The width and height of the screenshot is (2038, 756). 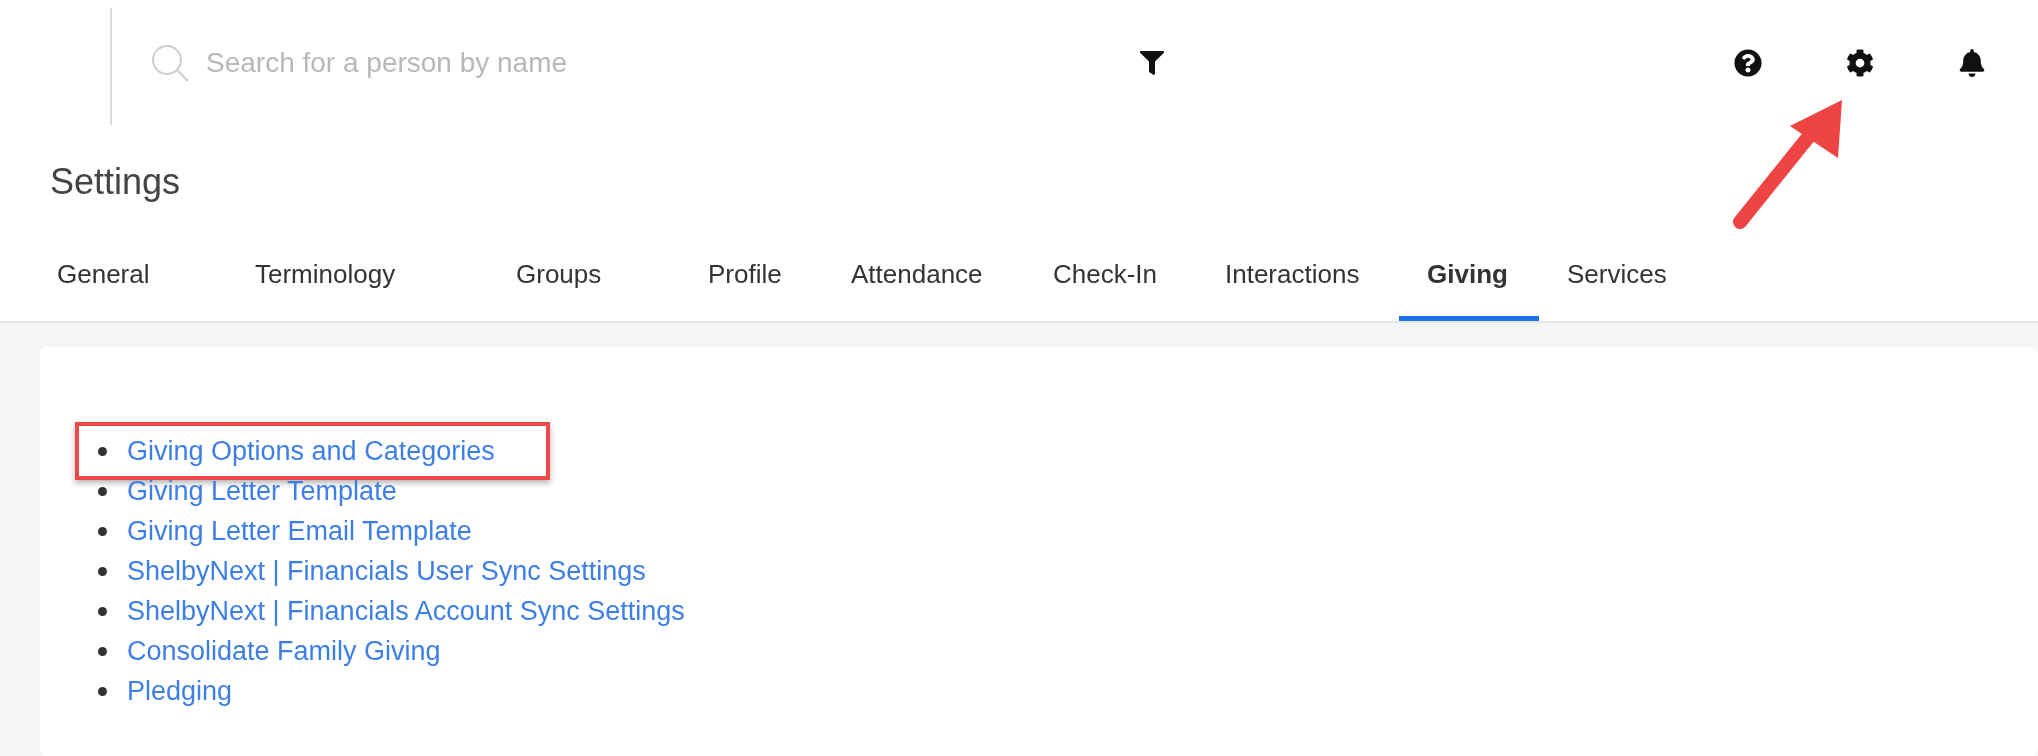 What do you see at coordinates (1617, 285) in the screenshot?
I see `tab: Services` at bounding box center [1617, 285].